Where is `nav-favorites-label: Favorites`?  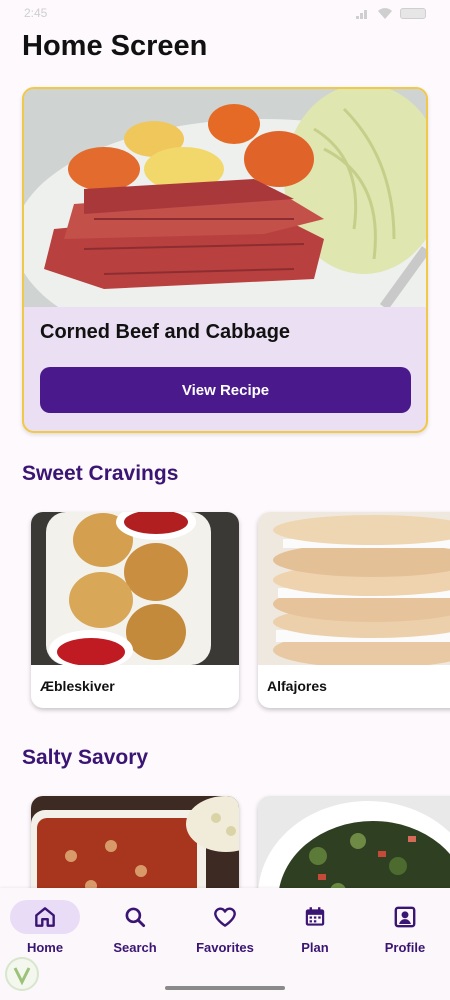
nav-favorites-label: Favorites is located at coordinates (225, 947).